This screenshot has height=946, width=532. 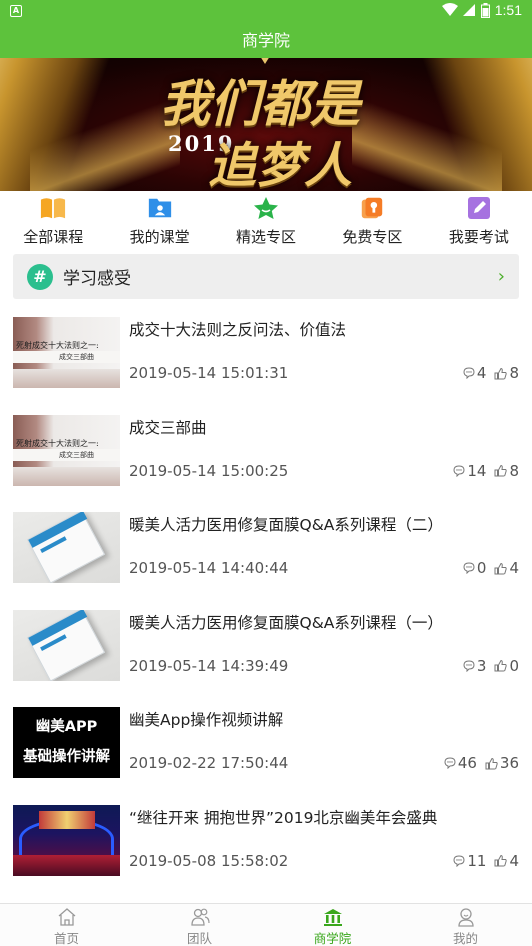 I want to click on thumbnail-caption: 幽美APP, so click(x=66, y=727).